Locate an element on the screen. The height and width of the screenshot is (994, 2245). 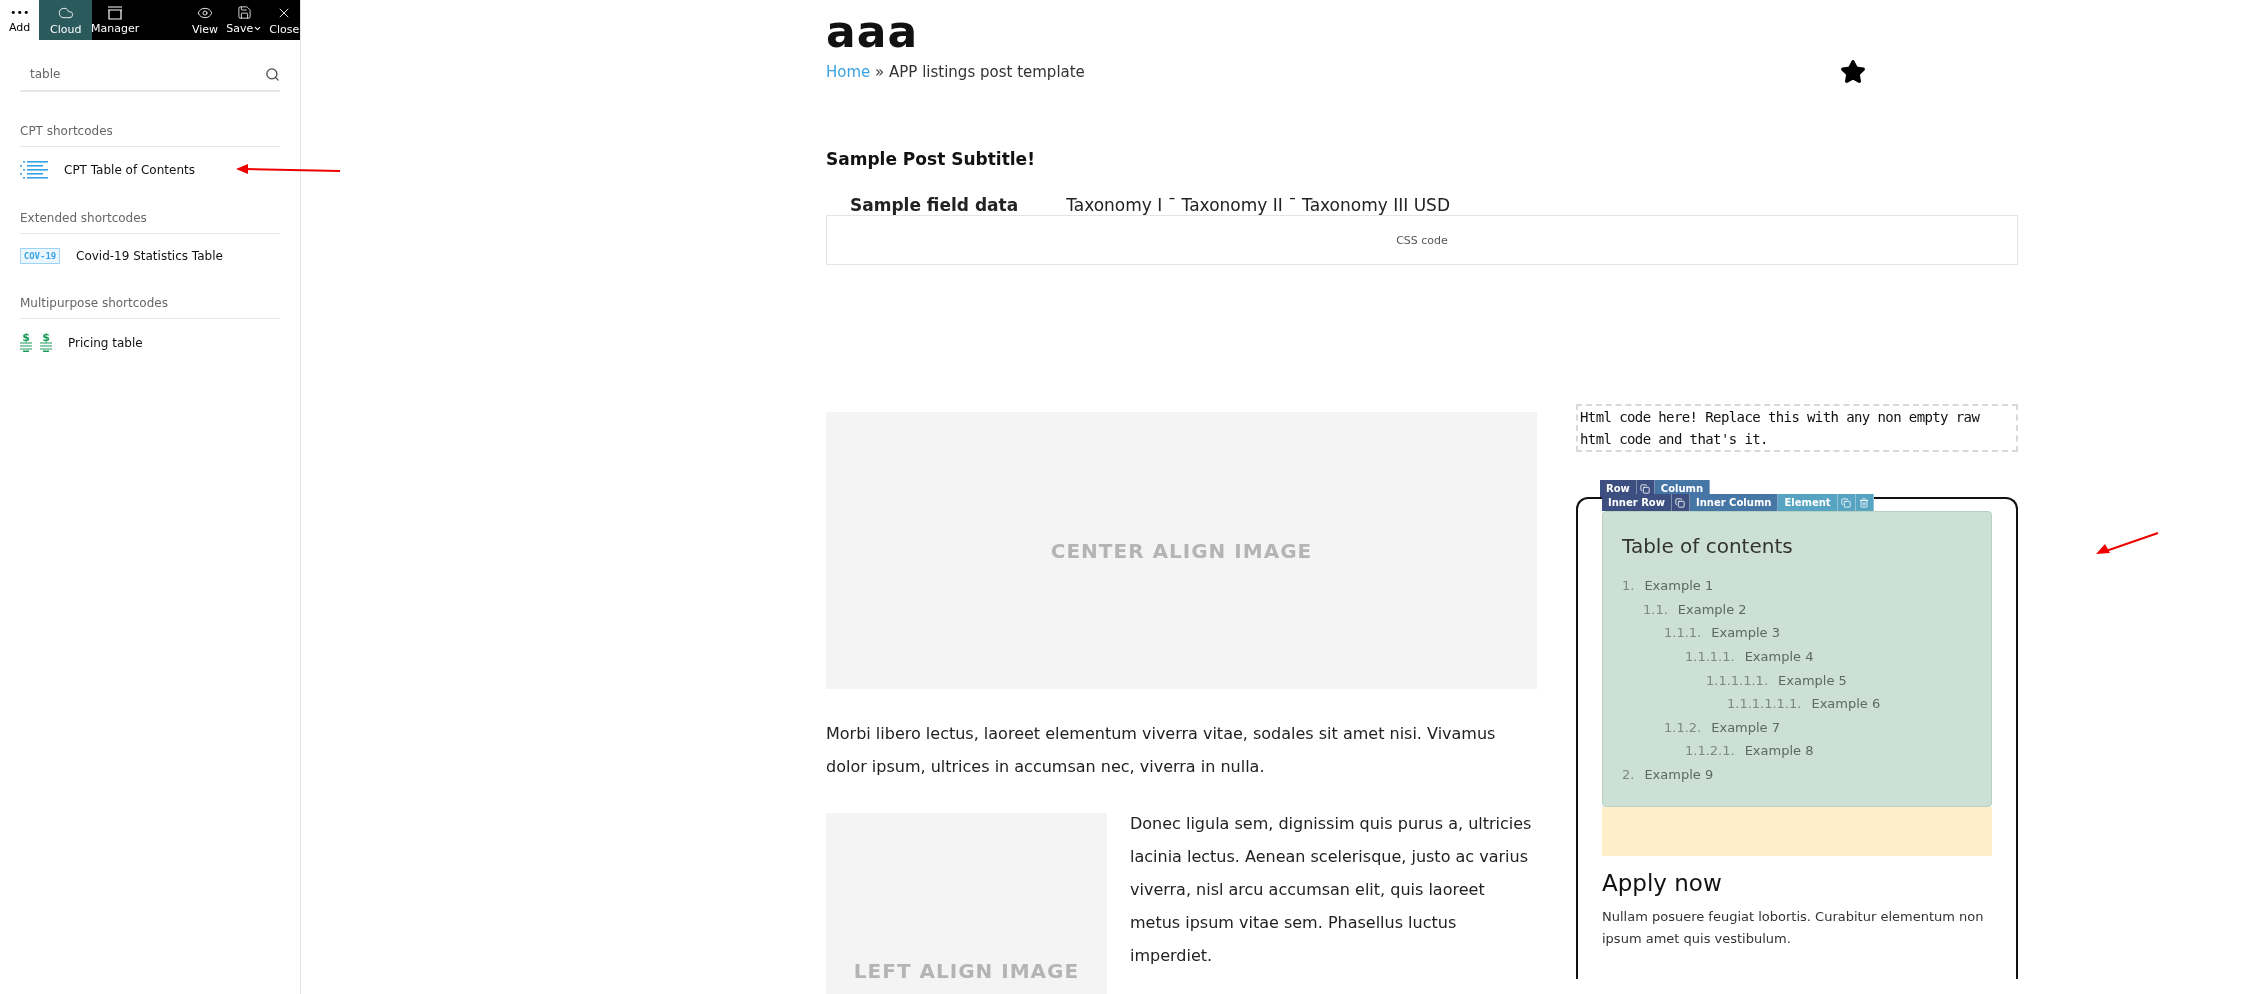
search-icon is located at coordinates (272, 74).